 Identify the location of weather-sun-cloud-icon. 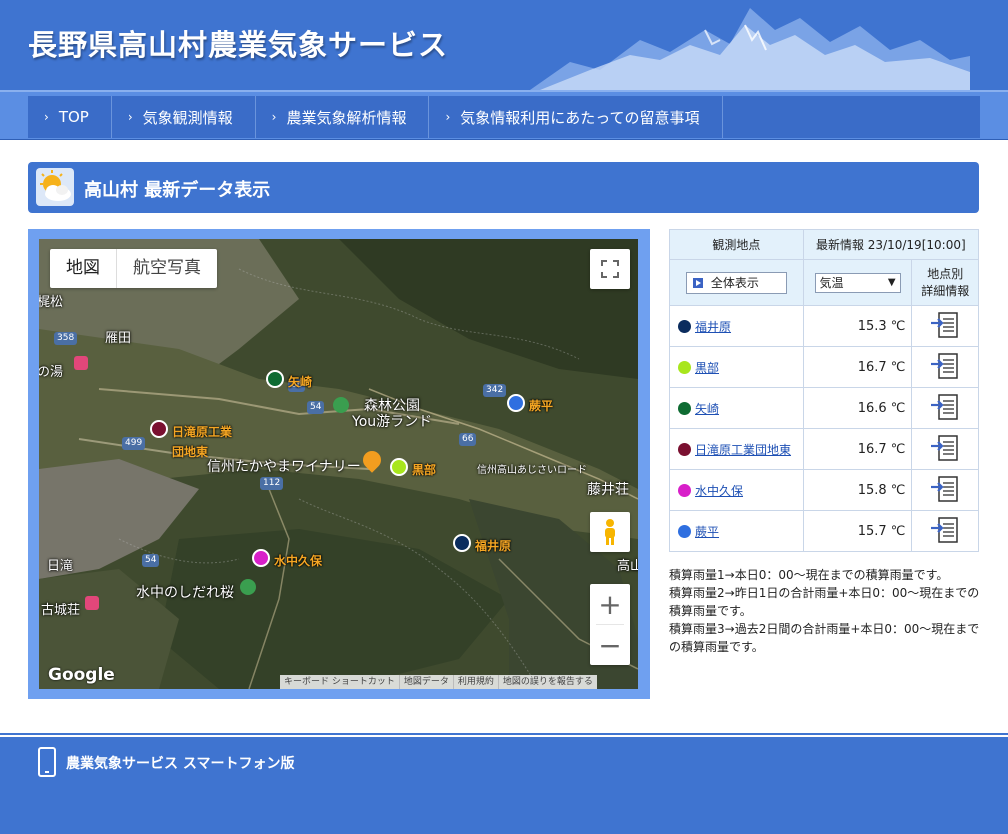
(55, 187).